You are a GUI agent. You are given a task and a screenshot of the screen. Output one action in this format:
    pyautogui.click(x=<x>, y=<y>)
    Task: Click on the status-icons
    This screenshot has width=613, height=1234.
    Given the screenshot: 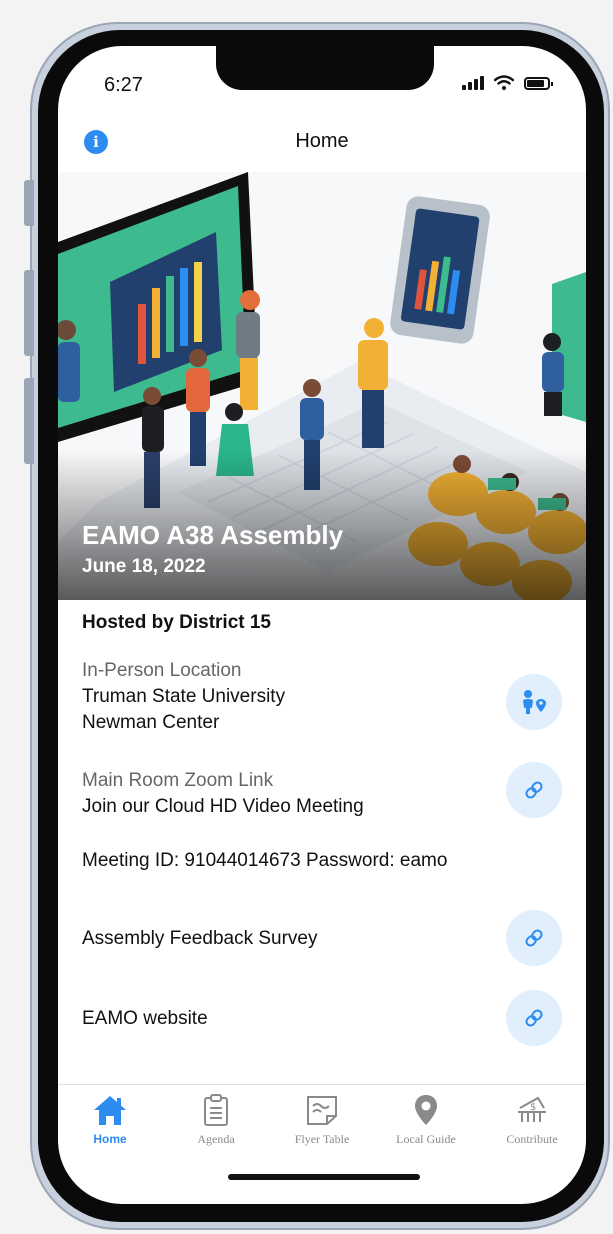 What is the action you would take?
    pyautogui.click(x=507, y=82)
    